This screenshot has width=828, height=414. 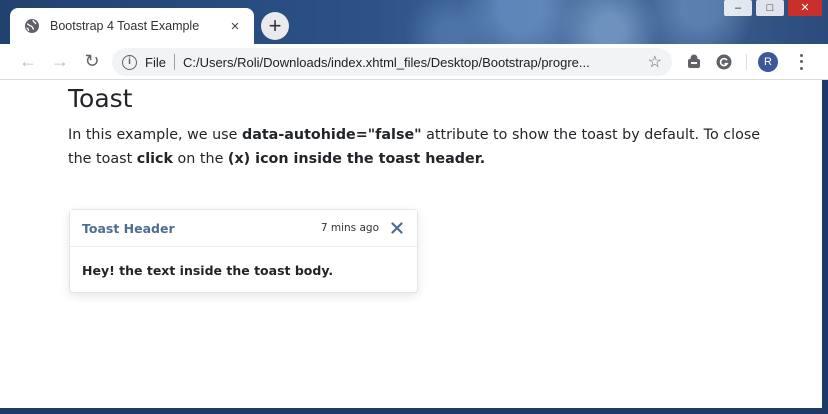 What do you see at coordinates (155, 62) in the screenshot?
I see `scheme-label: File` at bounding box center [155, 62].